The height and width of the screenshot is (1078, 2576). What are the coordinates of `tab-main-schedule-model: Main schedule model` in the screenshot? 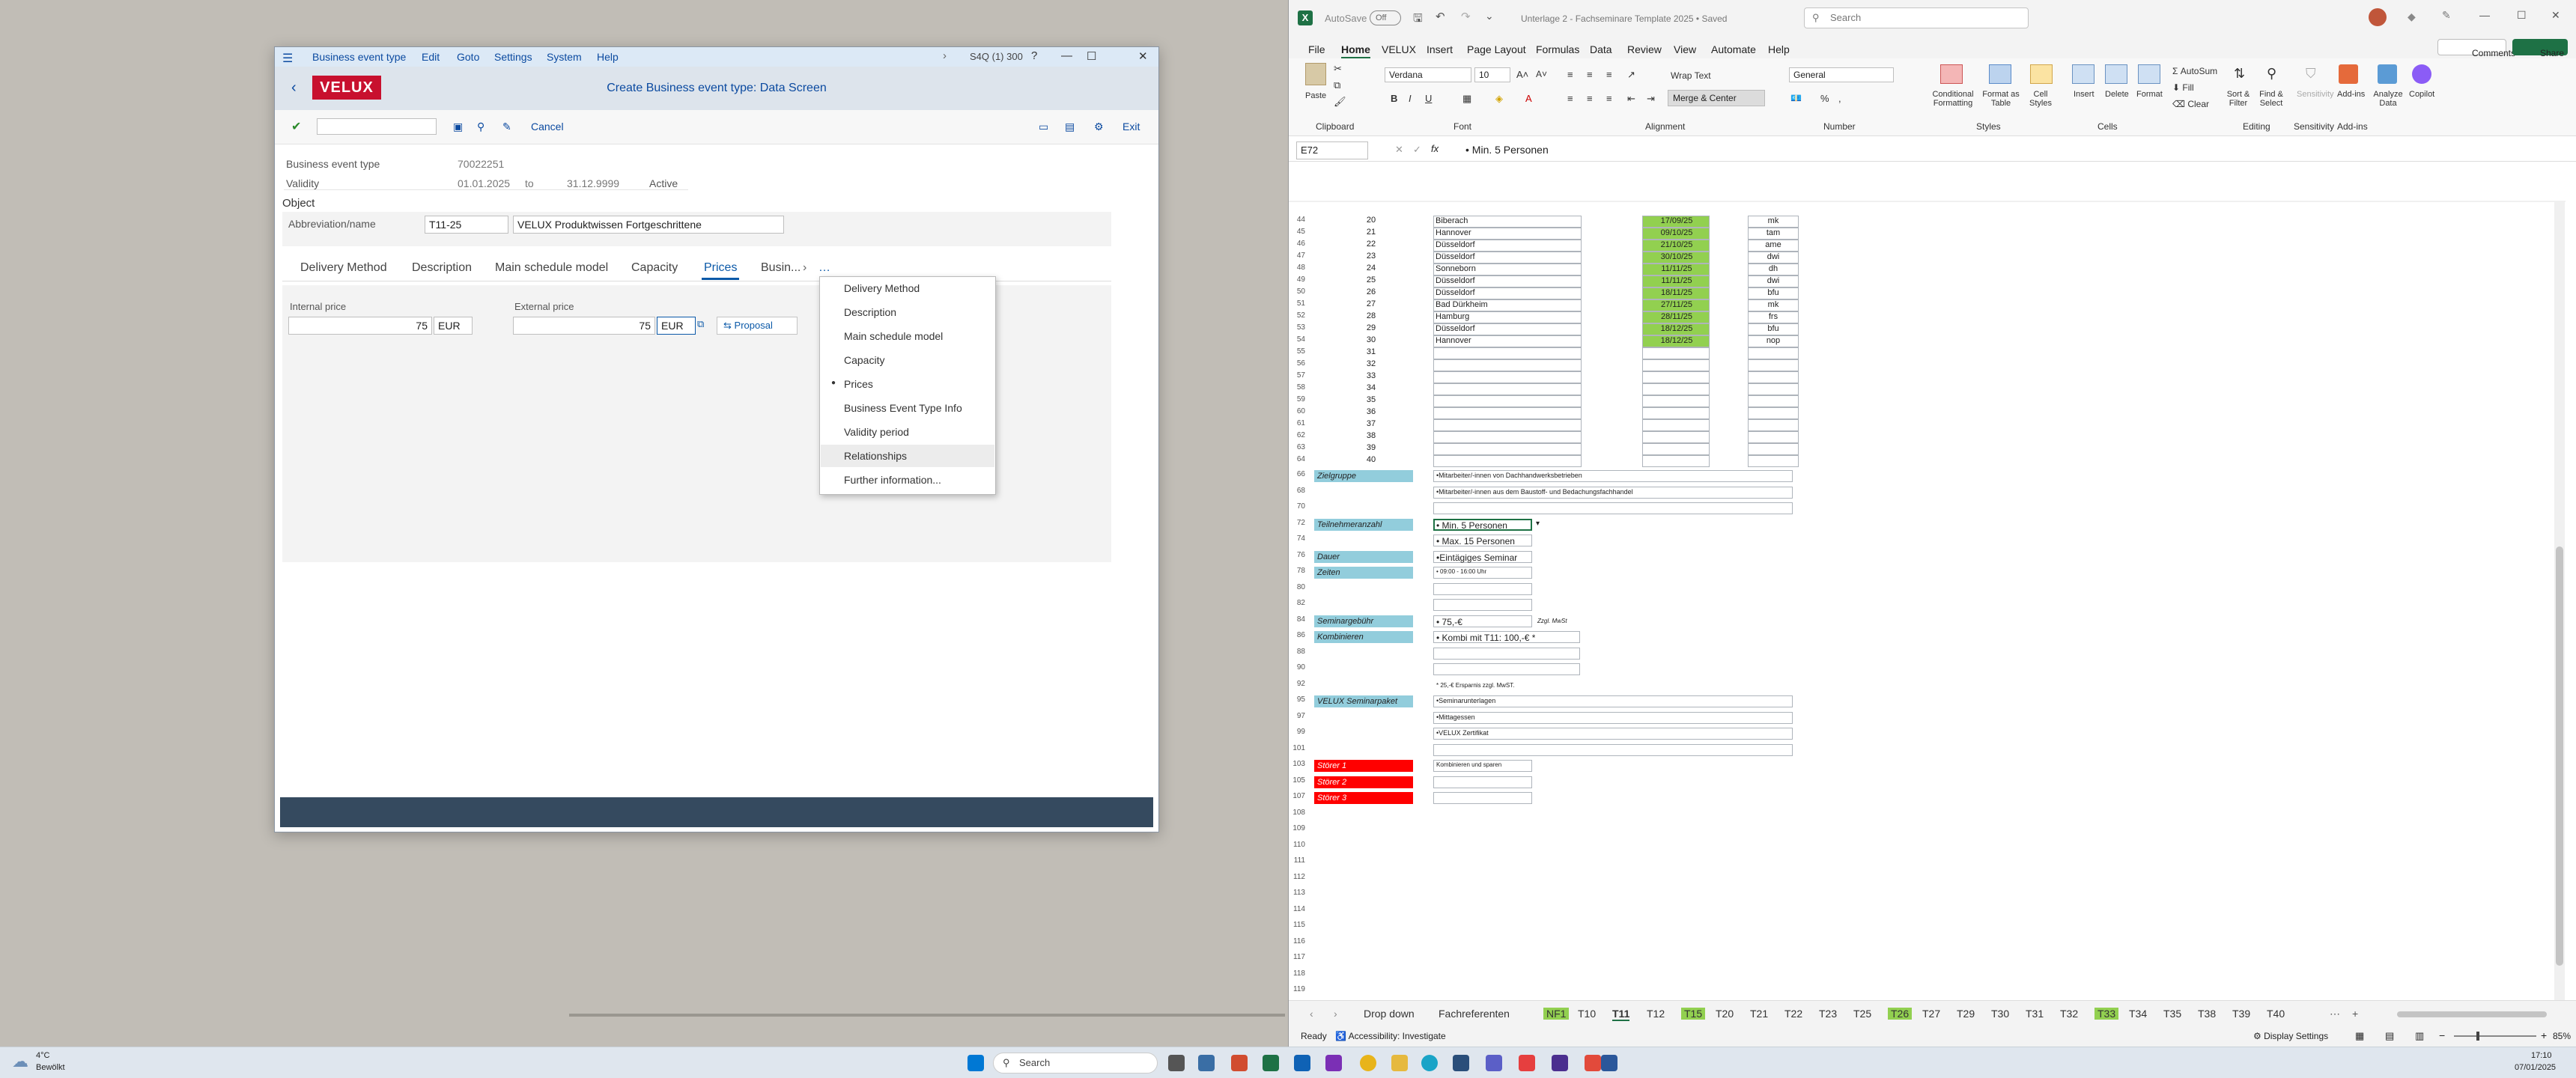 It's located at (551, 268).